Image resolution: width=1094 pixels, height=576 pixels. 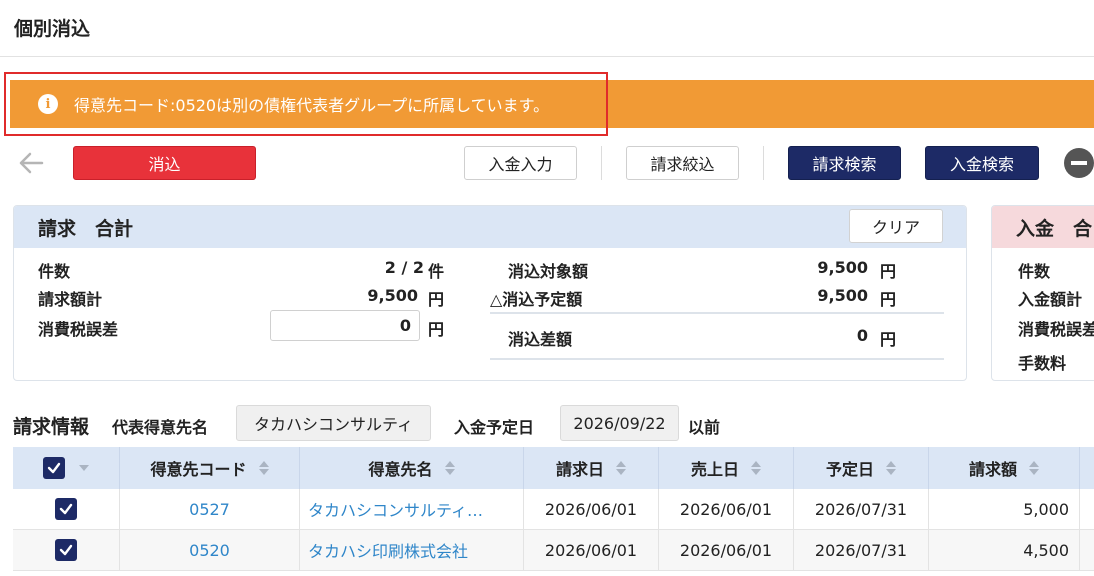 What do you see at coordinates (345, 325) in the screenshot?
I see `tax-error-input: 0` at bounding box center [345, 325].